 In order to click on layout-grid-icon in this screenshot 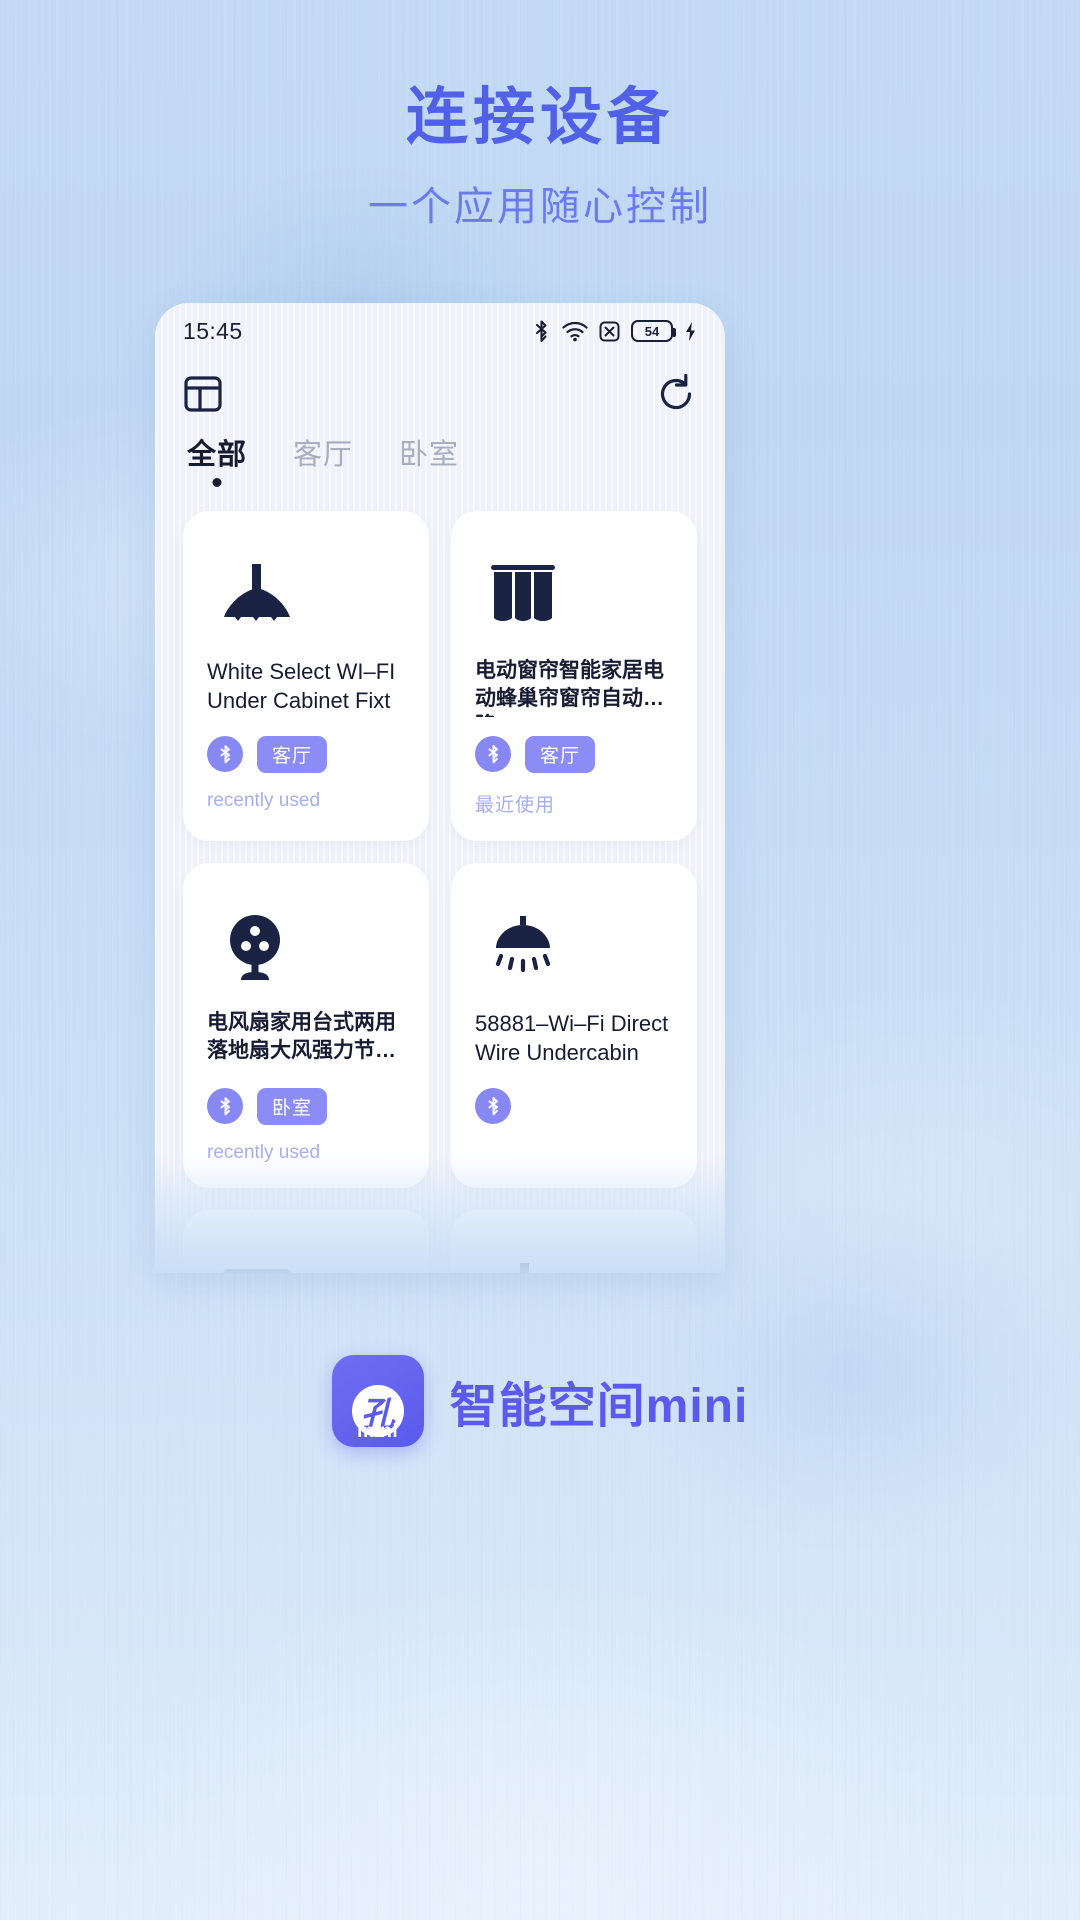, I will do `click(203, 394)`.